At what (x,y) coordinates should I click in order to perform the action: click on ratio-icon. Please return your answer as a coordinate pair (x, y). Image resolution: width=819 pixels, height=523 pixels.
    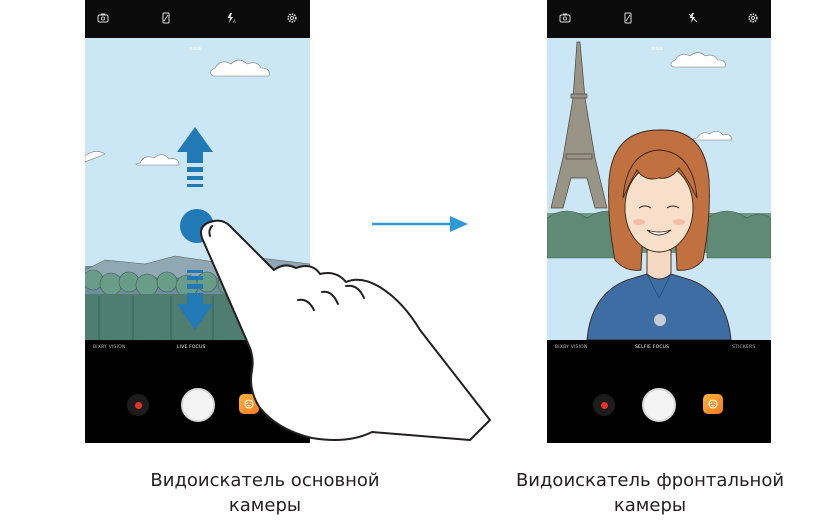
    Looking at the image, I should click on (628, 18).